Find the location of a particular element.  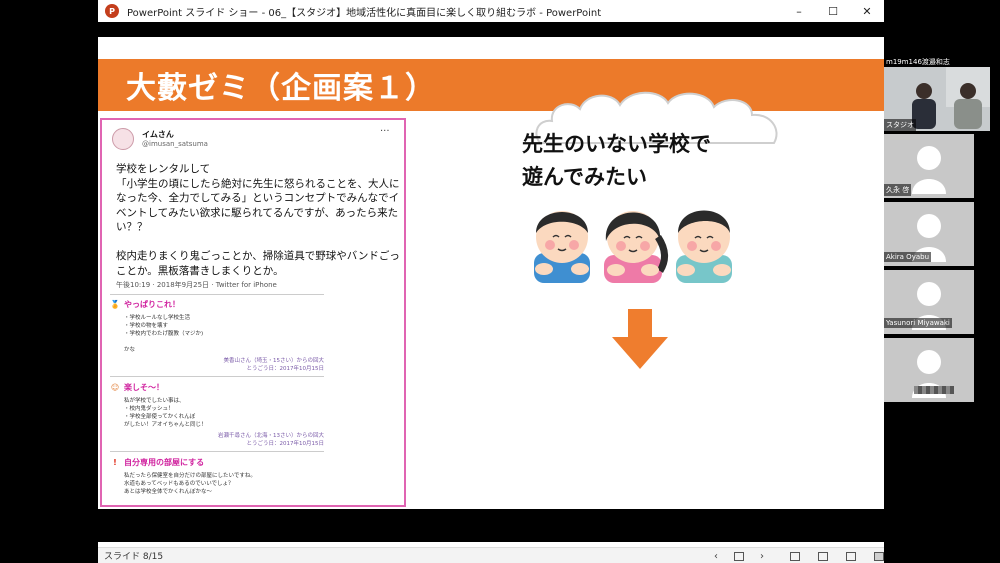

participant-name: Yasunori Miyawaki is located at coordinates (918, 323).